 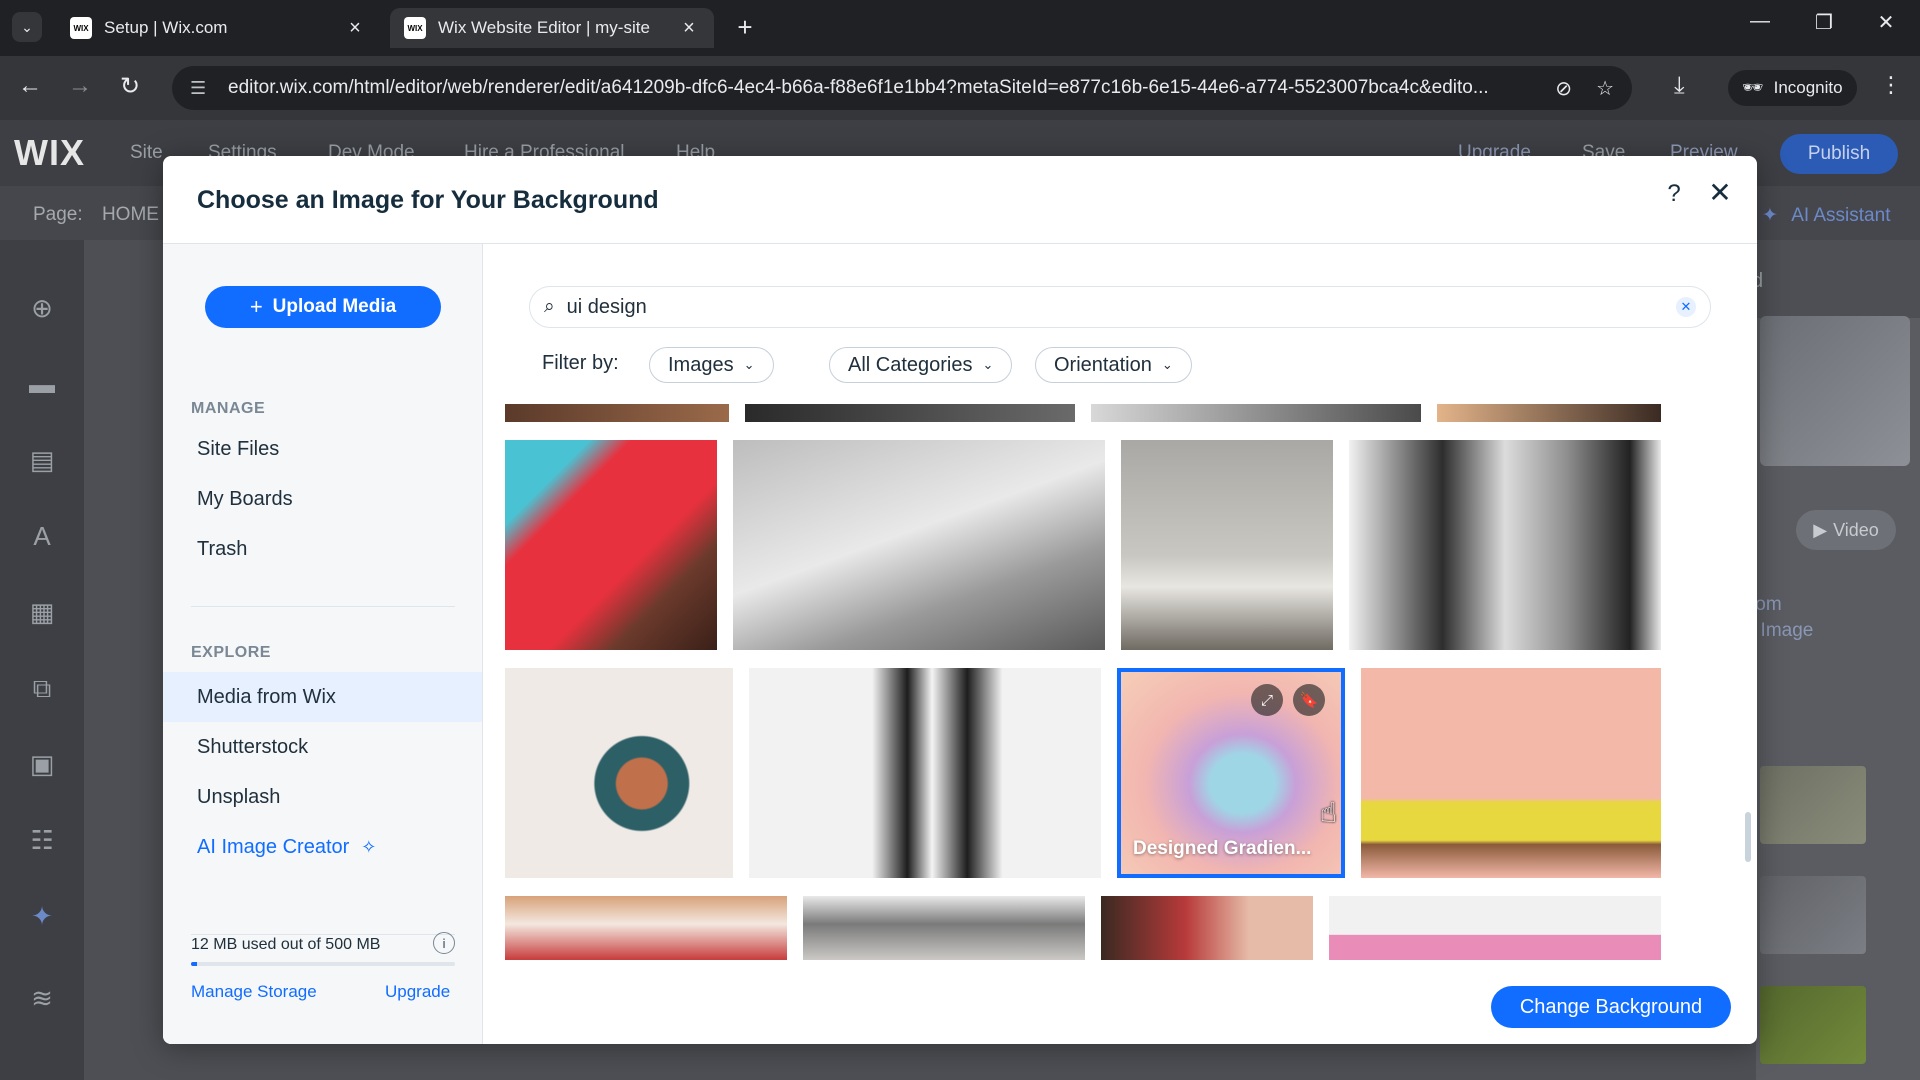 What do you see at coordinates (146, 153) in the screenshot?
I see `menu-site: Site` at bounding box center [146, 153].